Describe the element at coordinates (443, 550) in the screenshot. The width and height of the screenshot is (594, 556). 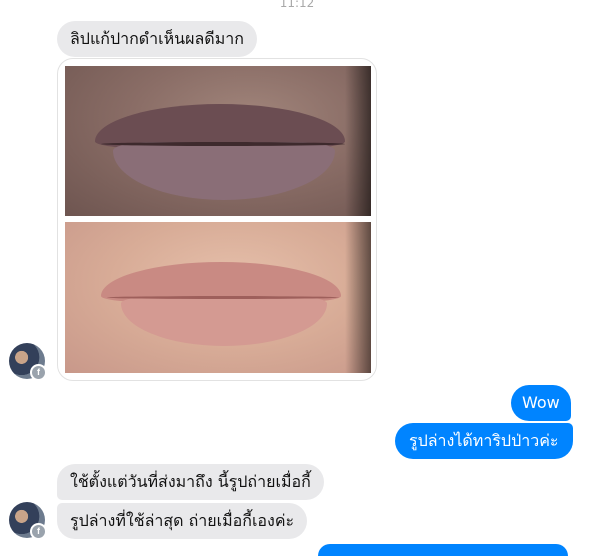
I see `outgoing-message-bubble-partial` at that location.